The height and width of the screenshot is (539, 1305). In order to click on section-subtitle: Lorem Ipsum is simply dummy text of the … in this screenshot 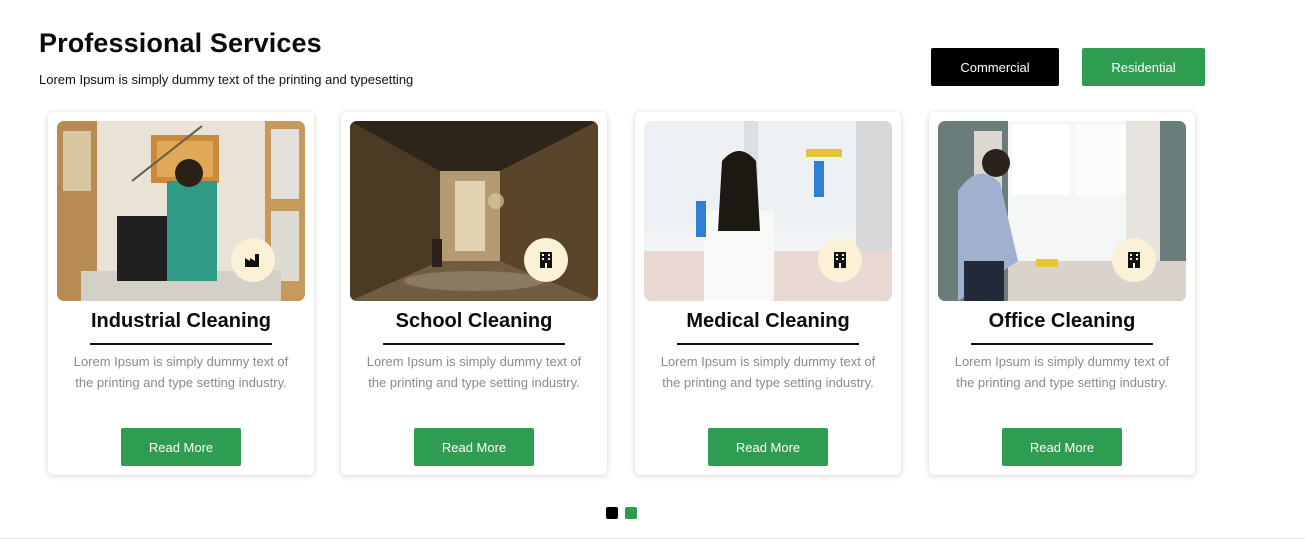, I will do `click(226, 79)`.